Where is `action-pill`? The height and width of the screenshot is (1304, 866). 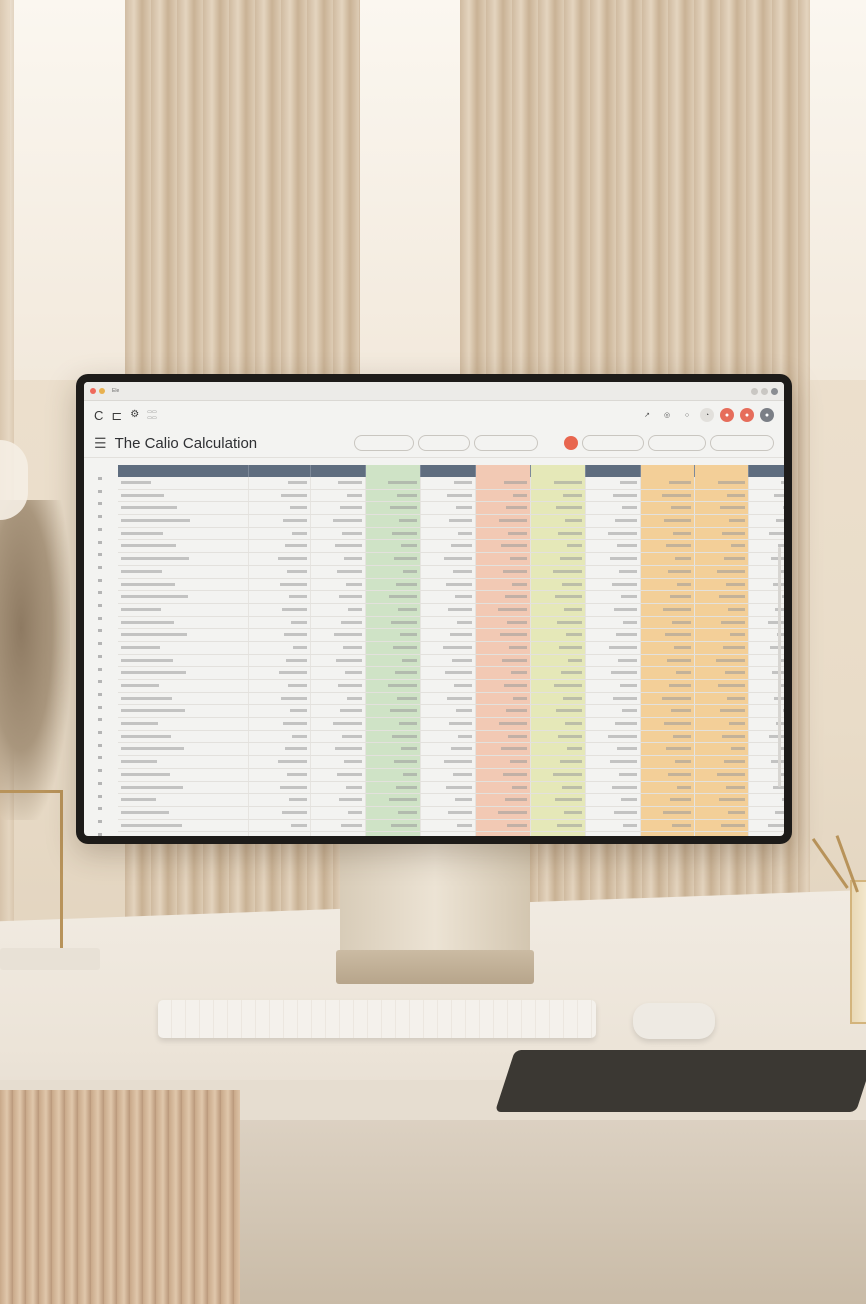 action-pill is located at coordinates (677, 443).